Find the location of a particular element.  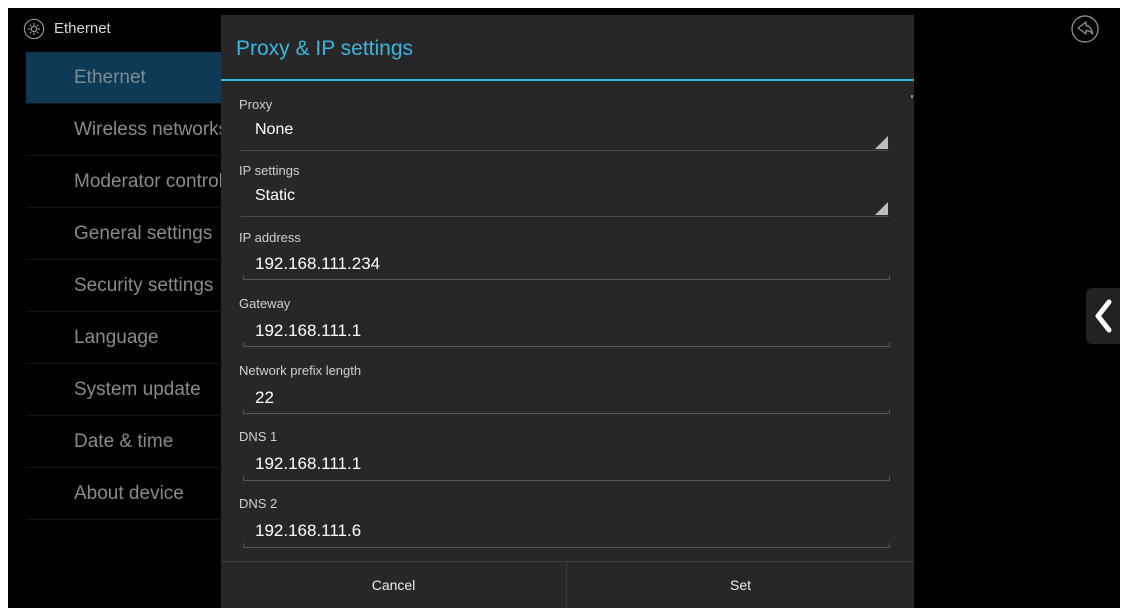

sidebar-item-date-time: Date & time is located at coordinates (126, 441).